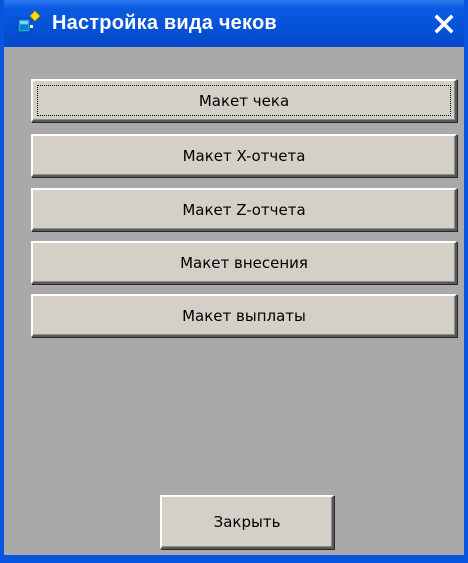  I want to click on z-report-layout-label: Макет Z-отчета, so click(244, 209).